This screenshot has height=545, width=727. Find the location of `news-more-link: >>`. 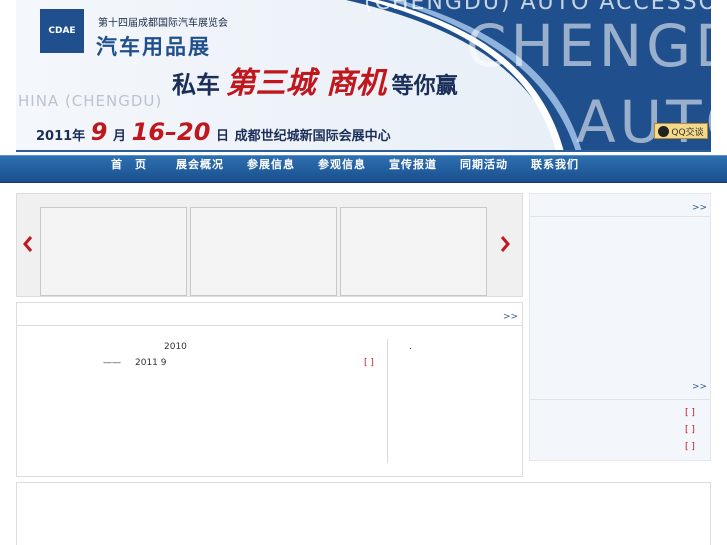

news-more-link: >> is located at coordinates (510, 317).